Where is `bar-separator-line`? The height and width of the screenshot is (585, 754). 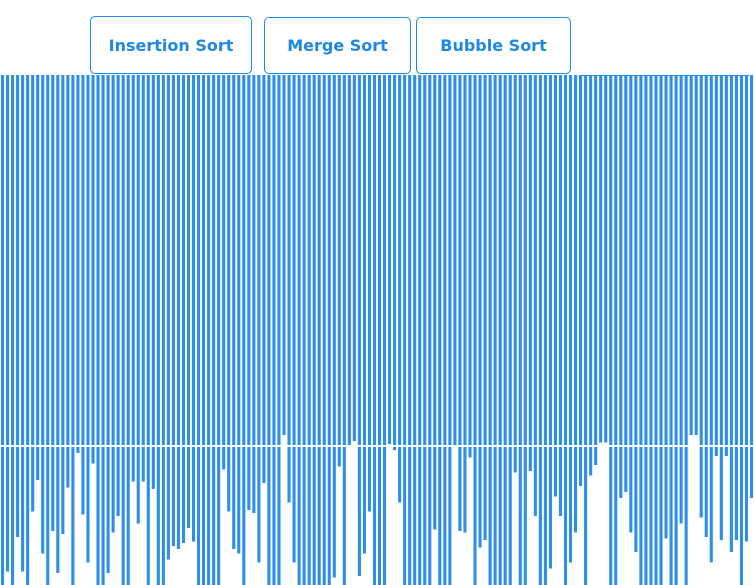
bar-separator-line is located at coordinates (377, 446).